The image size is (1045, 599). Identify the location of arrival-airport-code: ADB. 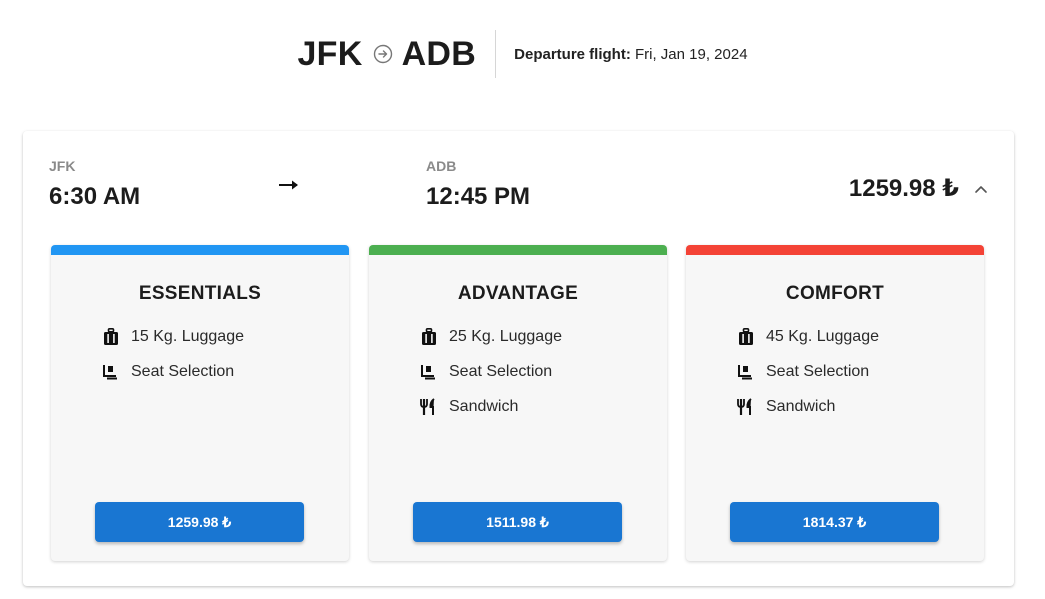
(441, 166).